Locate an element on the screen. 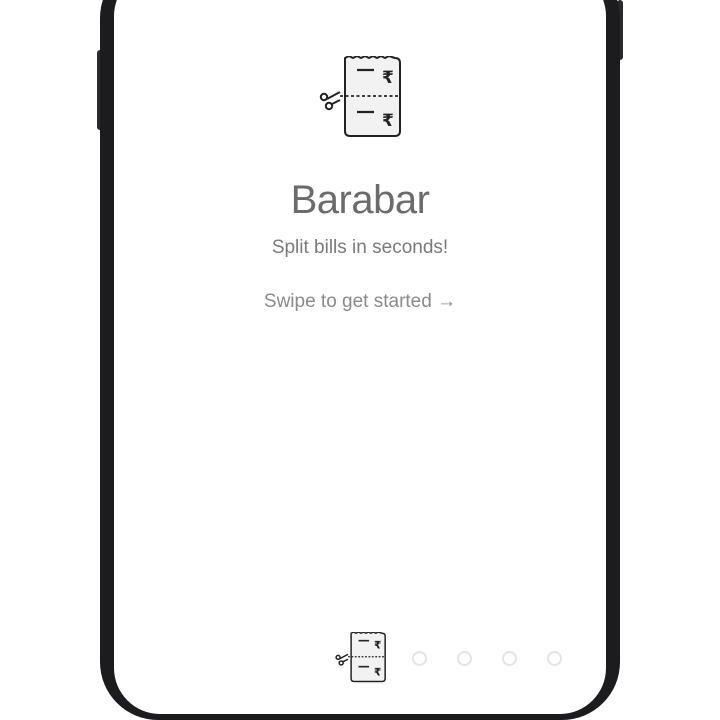 The image size is (720, 720). rupee-symbol-bottom: ₹ is located at coordinates (388, 121).